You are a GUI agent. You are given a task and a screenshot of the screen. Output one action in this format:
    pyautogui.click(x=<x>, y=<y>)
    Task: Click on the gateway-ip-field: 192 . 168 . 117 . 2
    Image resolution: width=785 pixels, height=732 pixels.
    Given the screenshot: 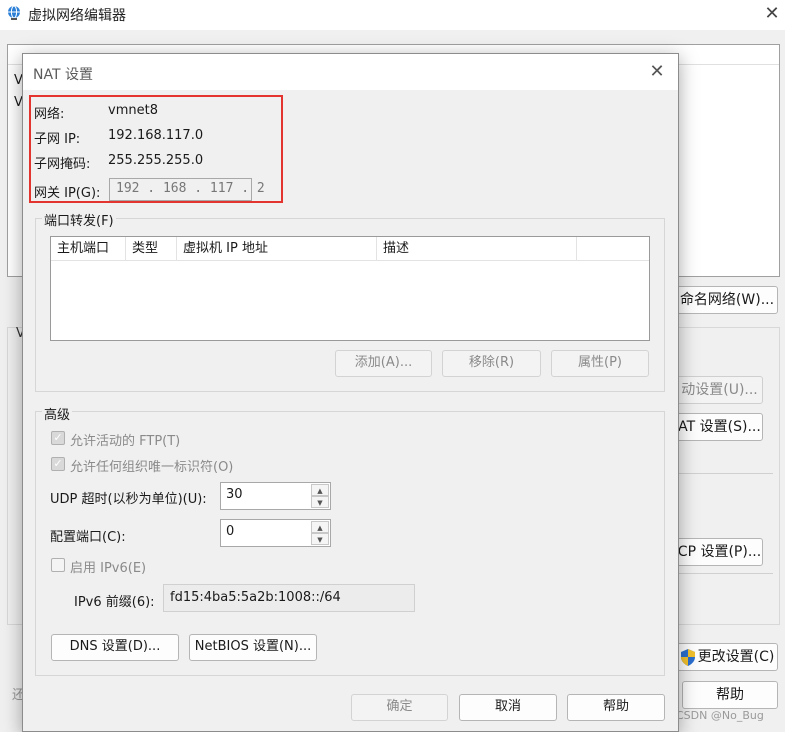 What is the action you would take?
    pyautogui.click(x=187, y=189)
    